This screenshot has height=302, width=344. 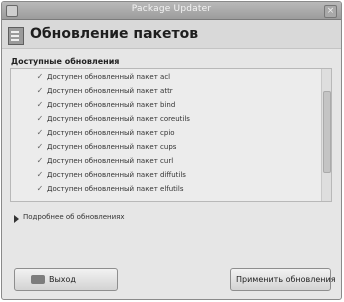 I want to click on list-item: ✓ Доступен обновленный пакет cpio, so click(x=167, y=134).